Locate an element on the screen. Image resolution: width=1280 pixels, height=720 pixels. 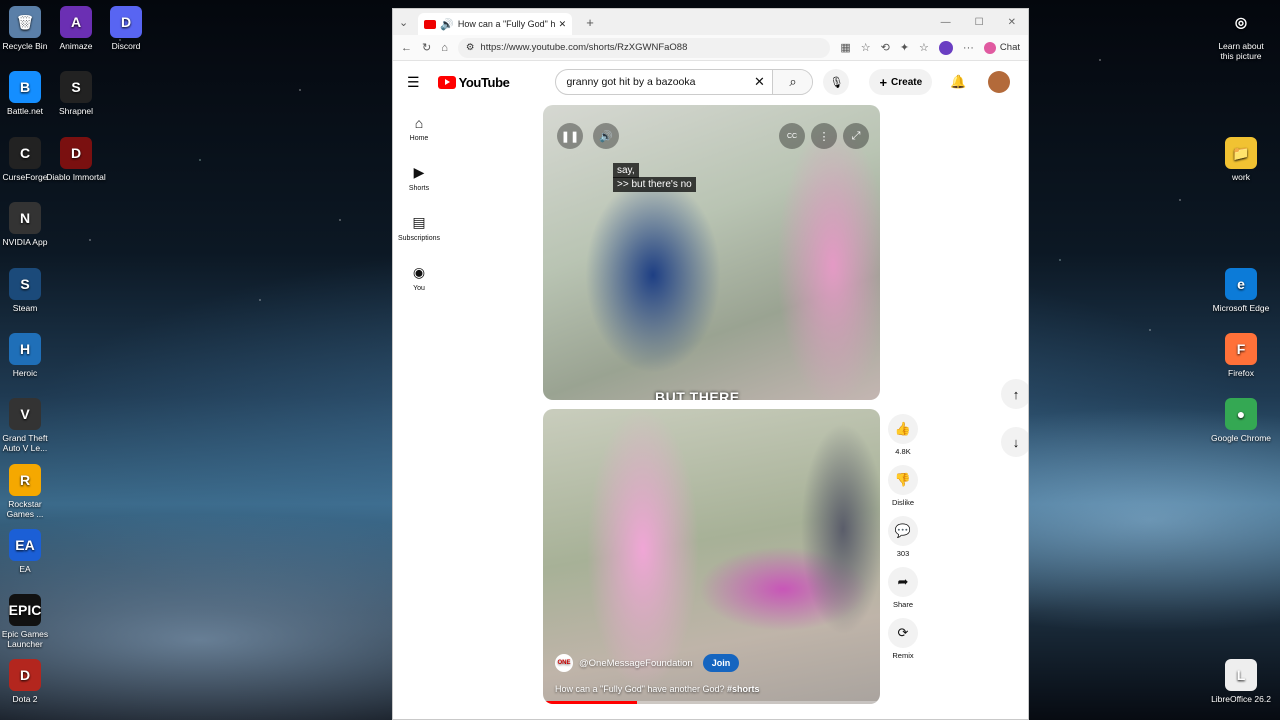
dislike-action: 👎 Dislike is located at coordinates (903, 486).